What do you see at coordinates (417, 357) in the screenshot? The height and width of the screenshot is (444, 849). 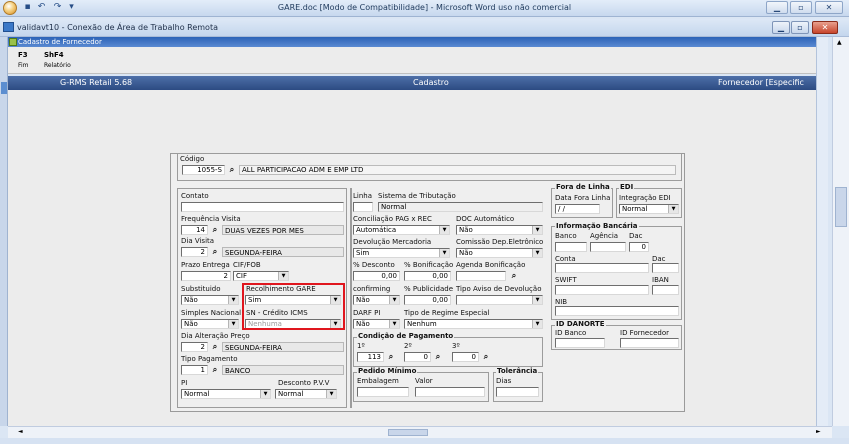 I see `condicao-2-input: 0` at bounding box center [417, 357].